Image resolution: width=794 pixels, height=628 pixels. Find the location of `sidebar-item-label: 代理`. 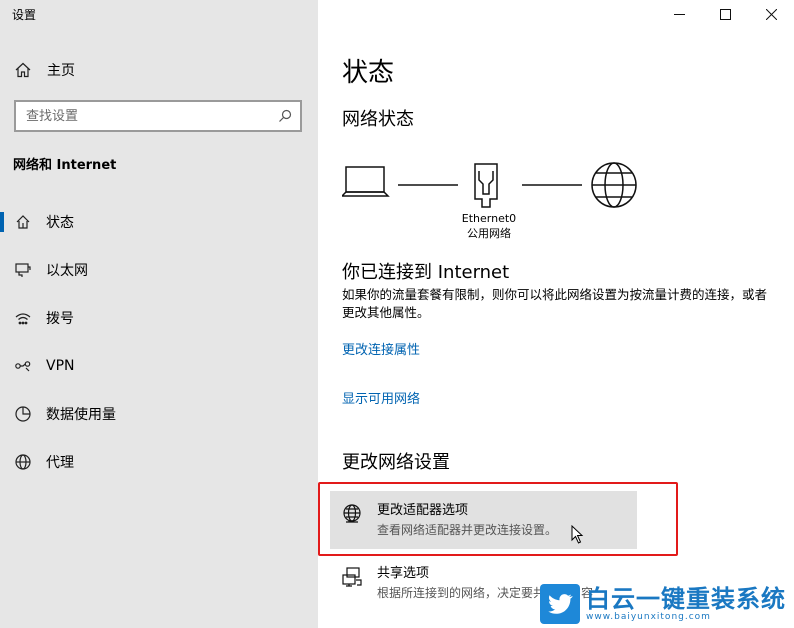

sidebar-item-label: 代理 is located at coordinates (60, 463).